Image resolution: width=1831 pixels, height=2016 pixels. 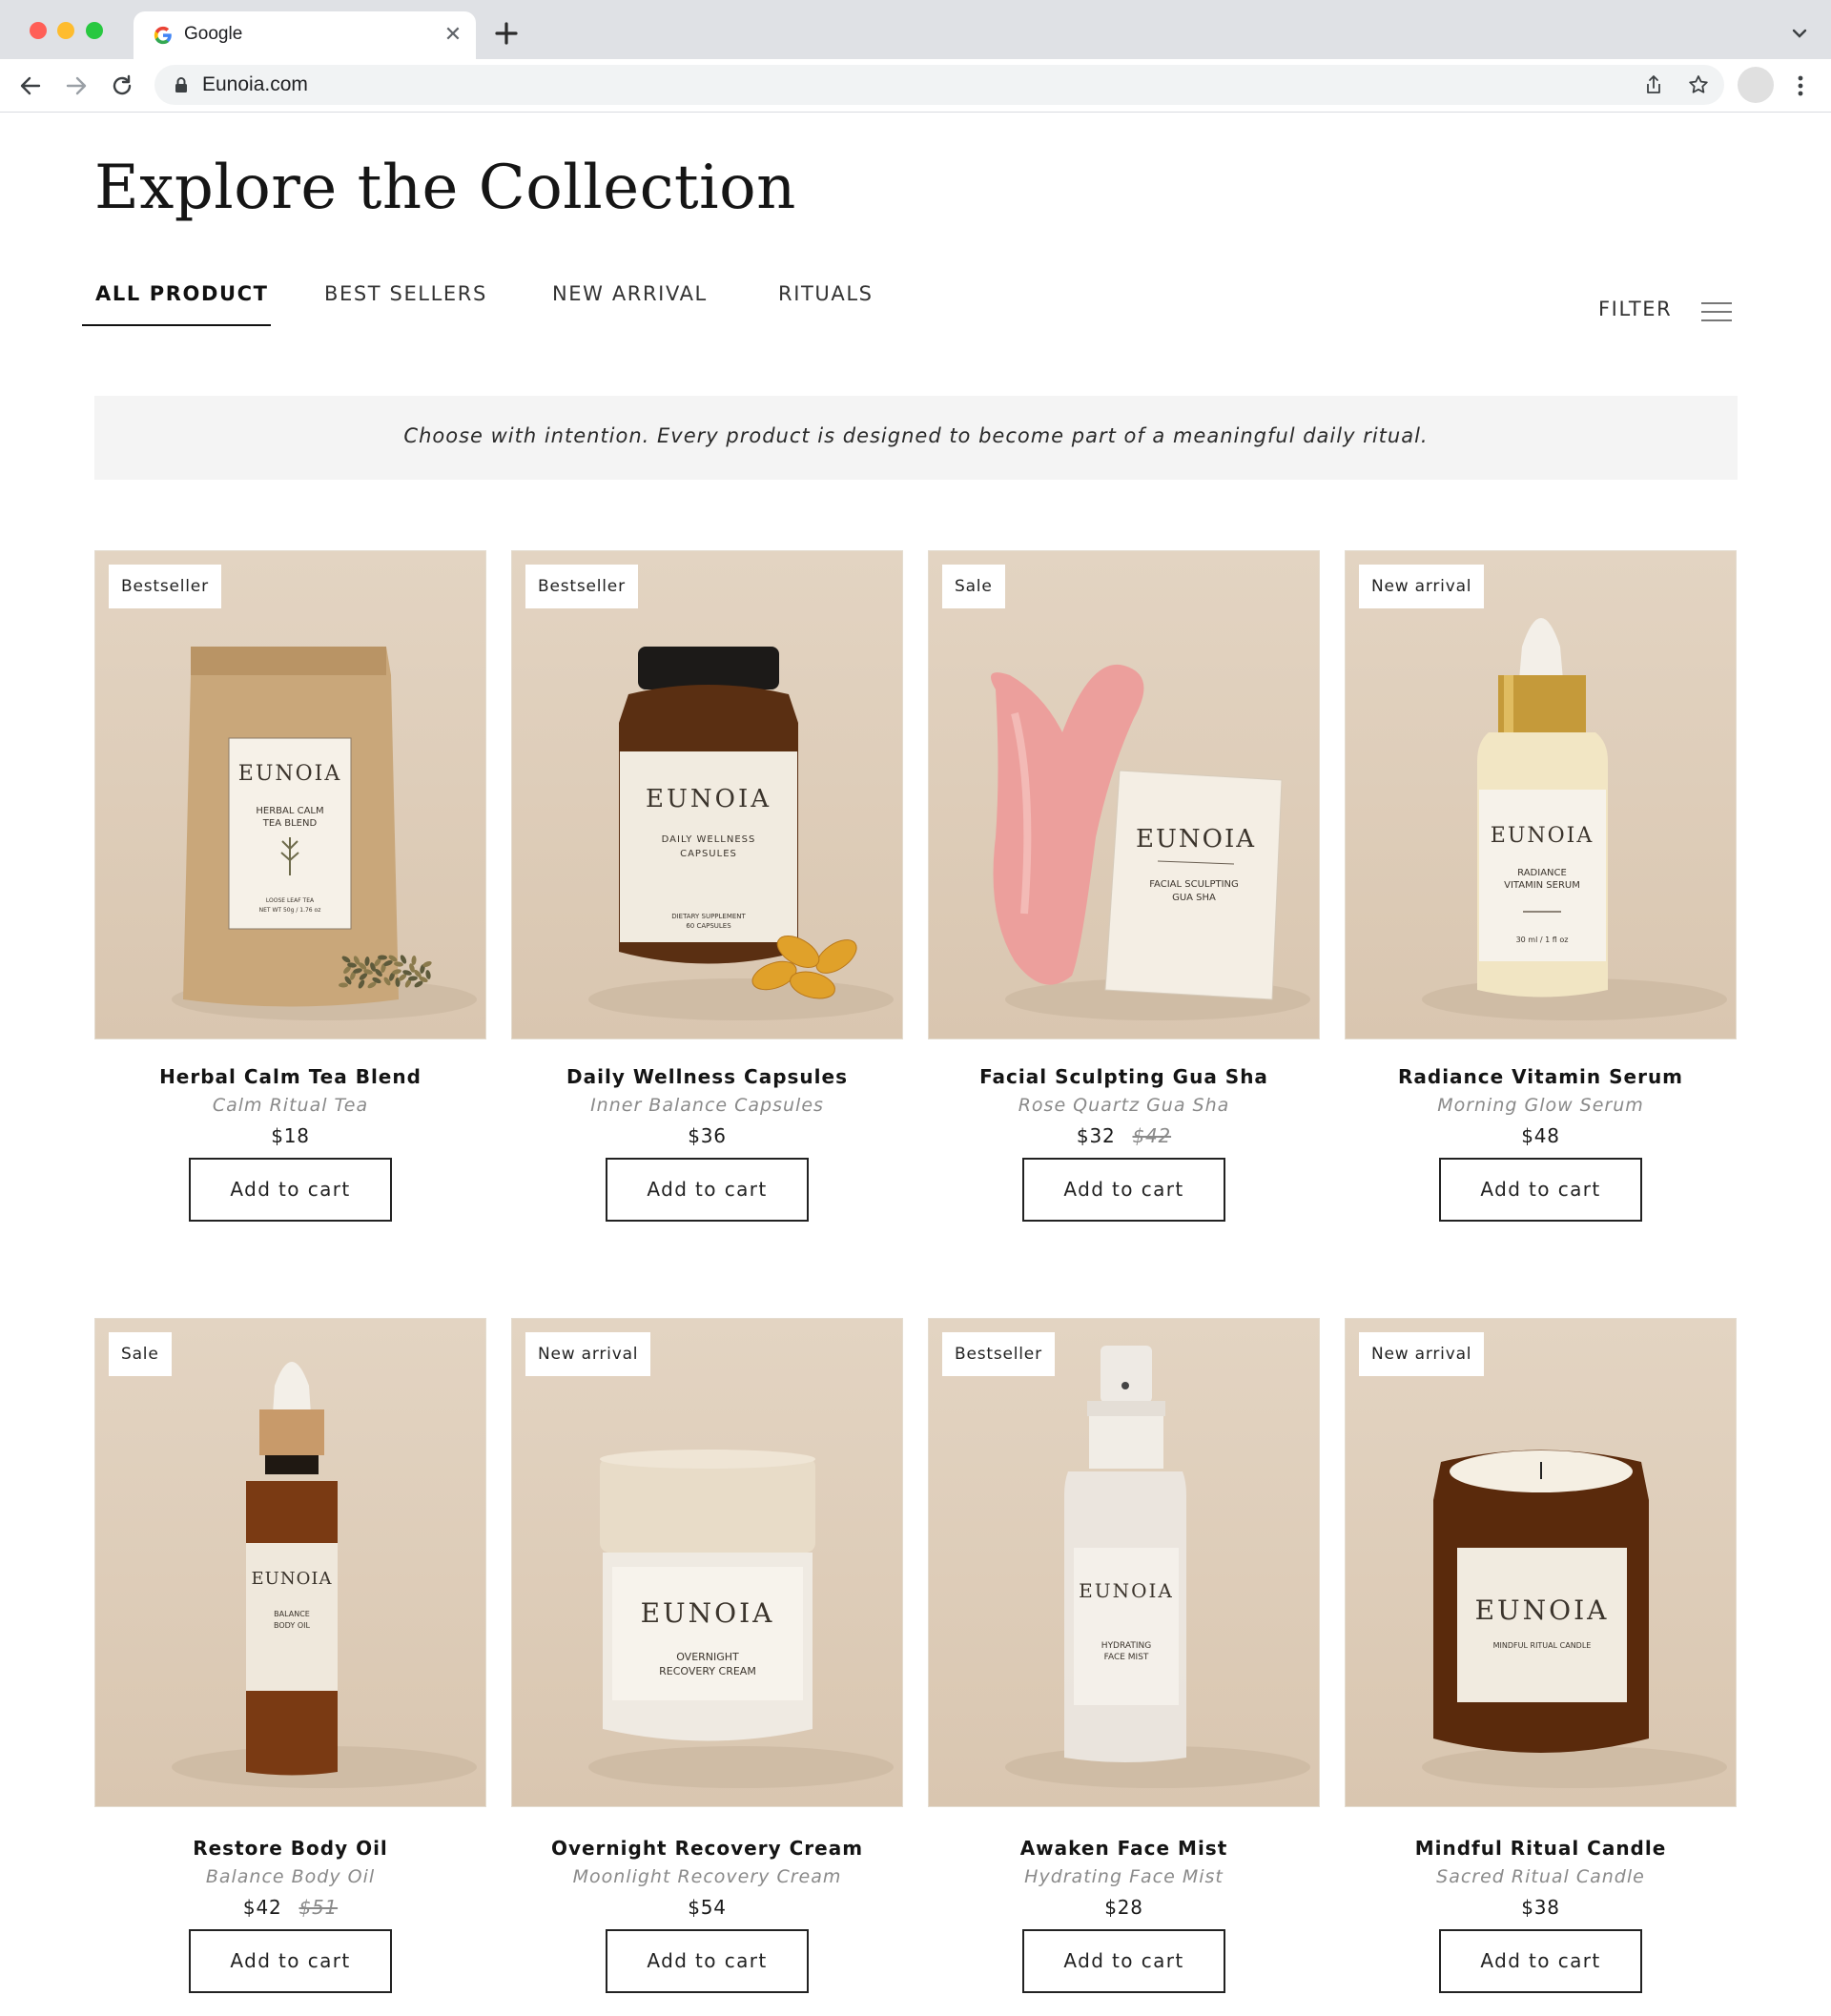 I want to click on product-price-row: $48, so click(x=1541, y=1135).